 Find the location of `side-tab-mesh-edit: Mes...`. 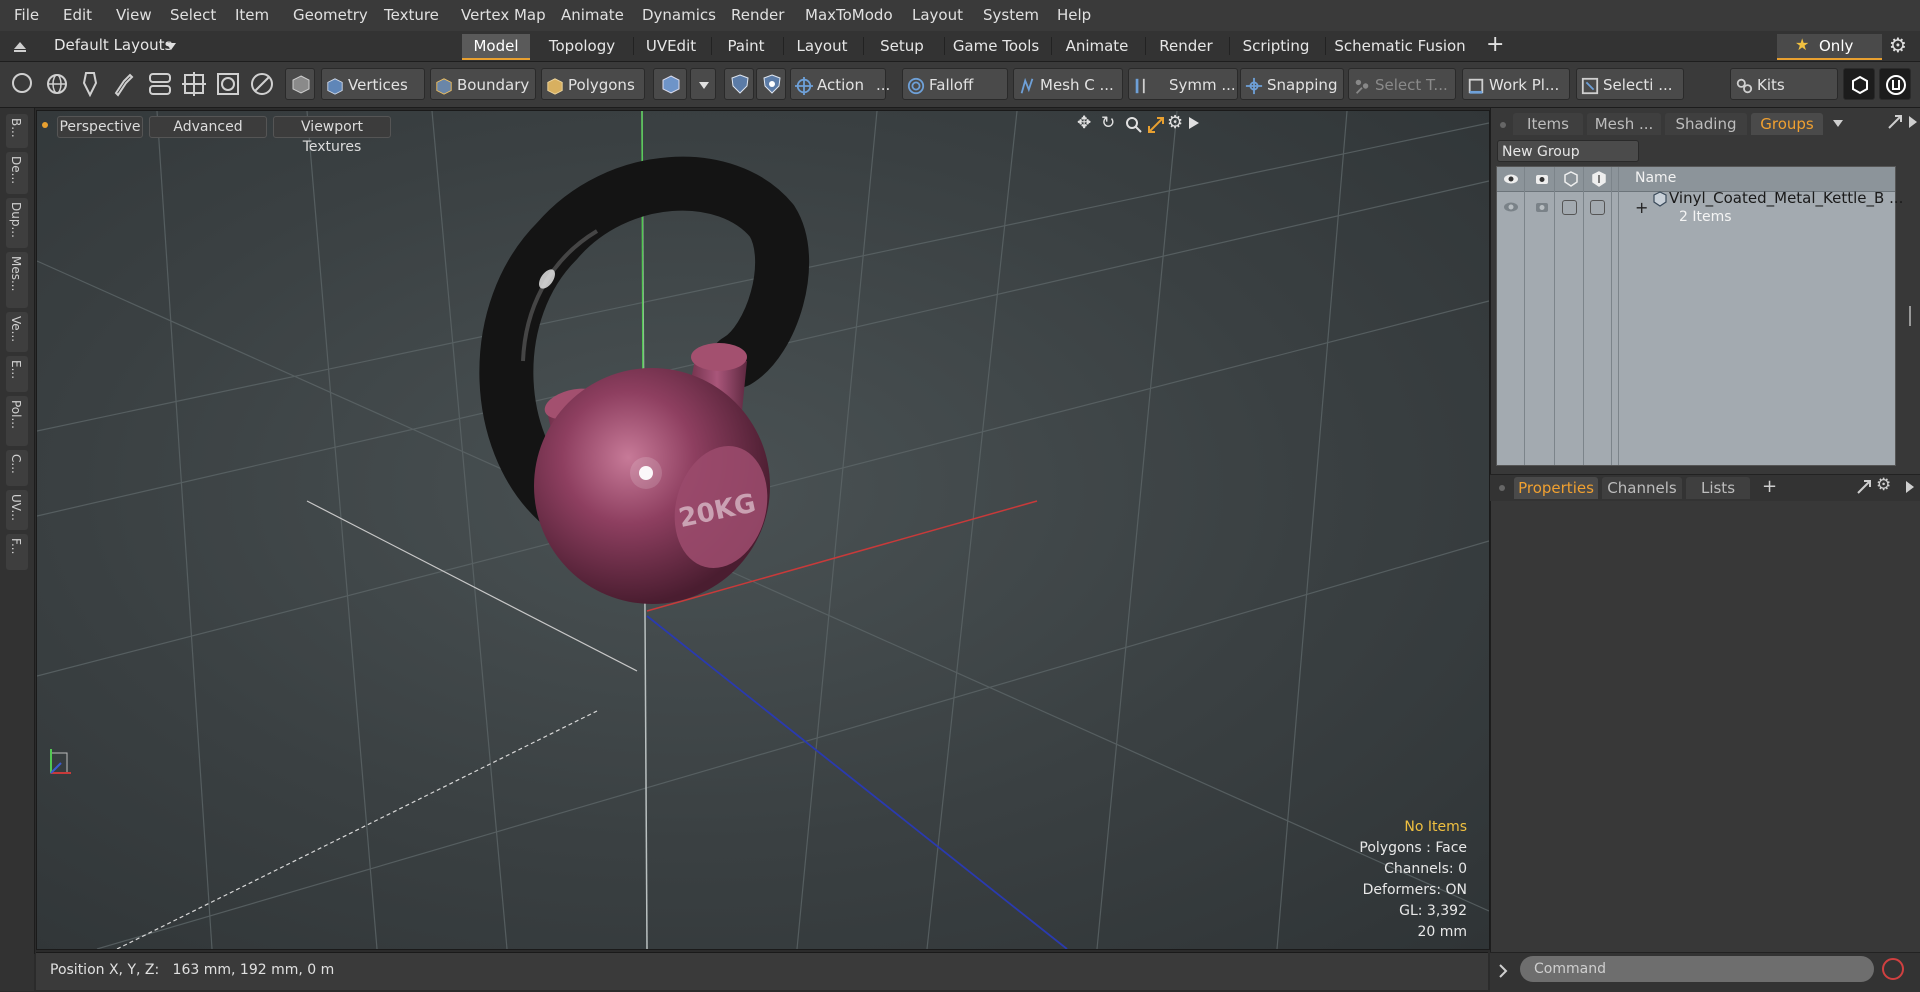

side-tab-mesh-edit: Mes... is located at coordinates (17, 280).